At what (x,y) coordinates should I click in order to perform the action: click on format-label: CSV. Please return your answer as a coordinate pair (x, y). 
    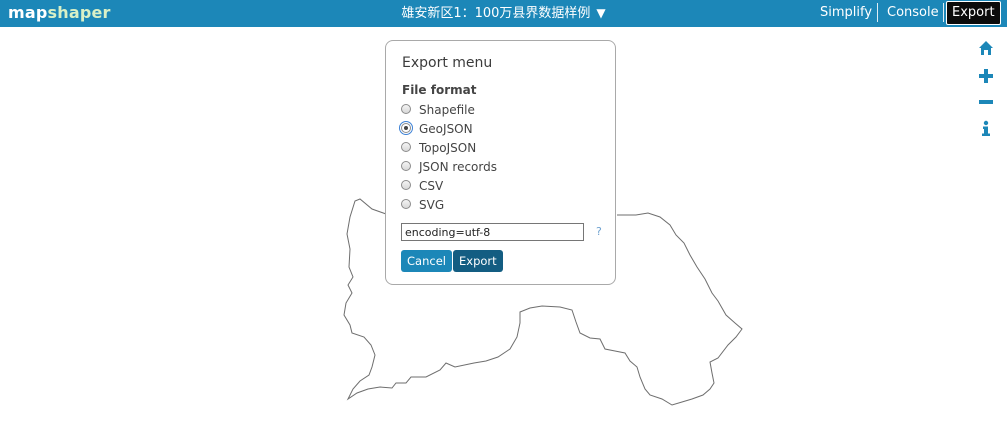
    Looking at the image, I should click on (431, 186).